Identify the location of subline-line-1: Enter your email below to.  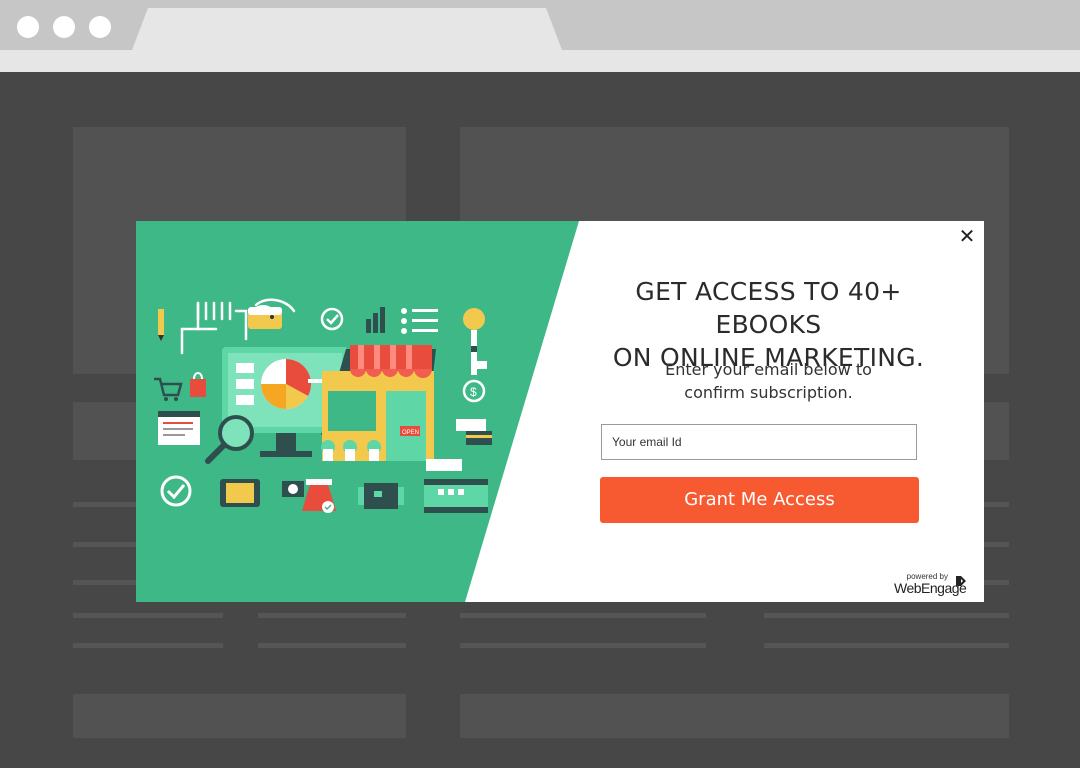
(768, 369).